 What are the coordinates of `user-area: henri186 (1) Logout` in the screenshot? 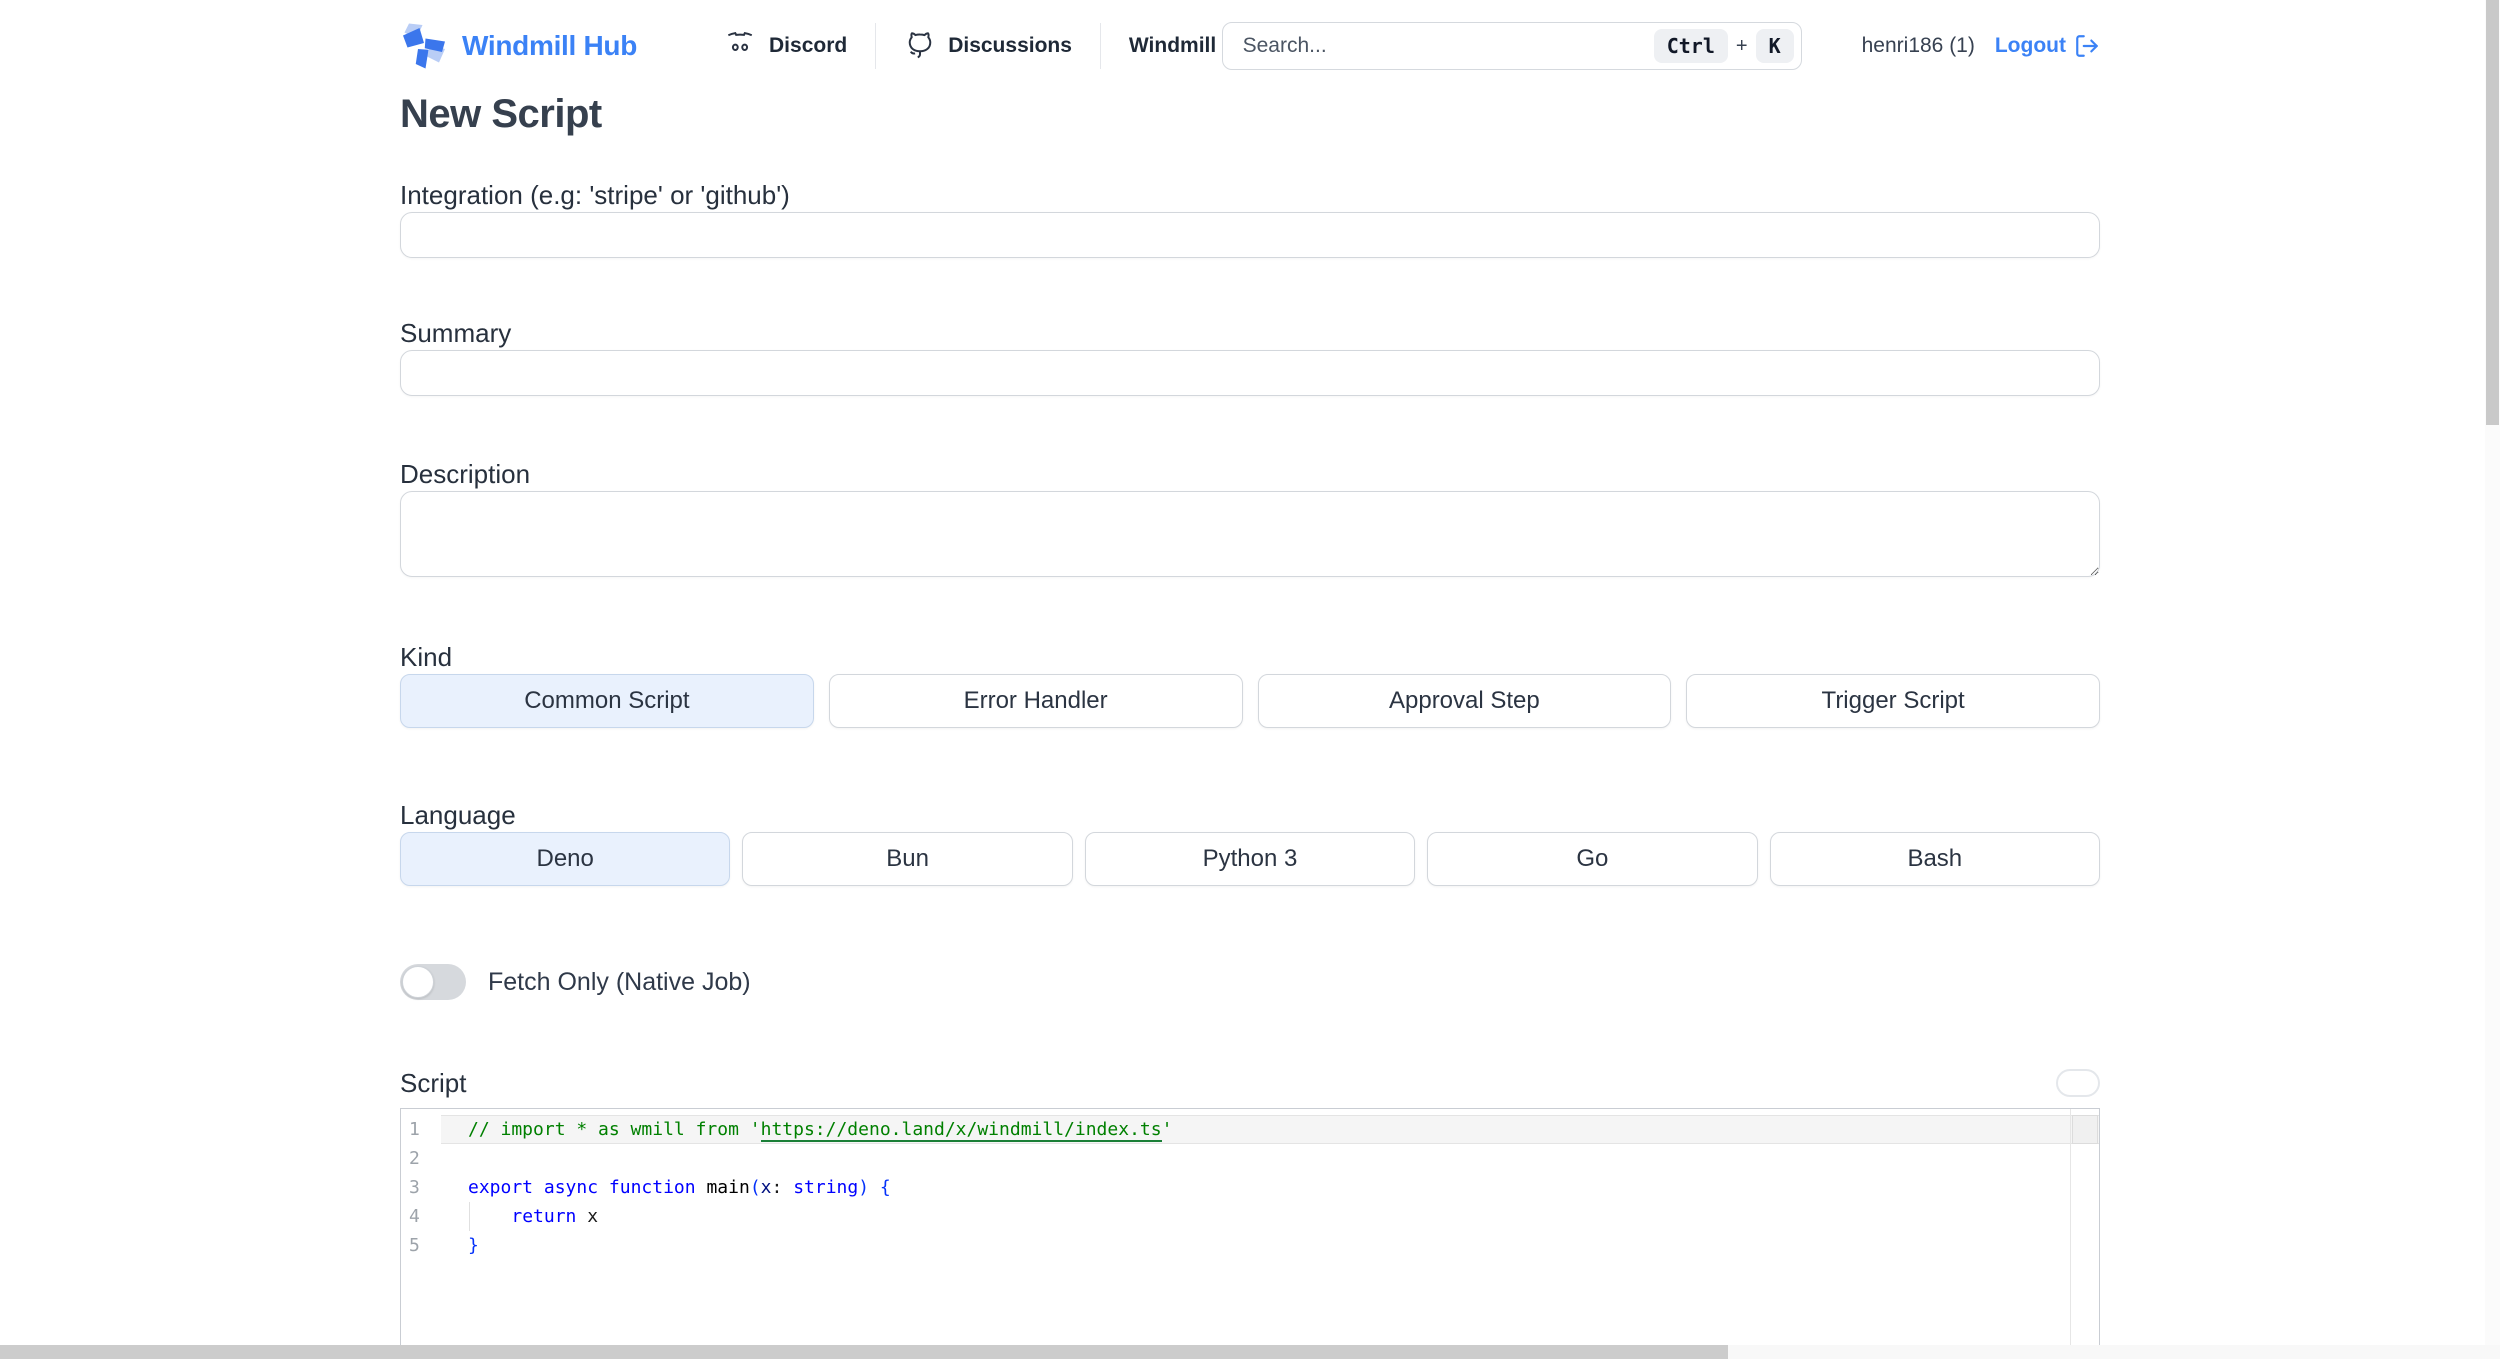 It's located at (1981, 46).